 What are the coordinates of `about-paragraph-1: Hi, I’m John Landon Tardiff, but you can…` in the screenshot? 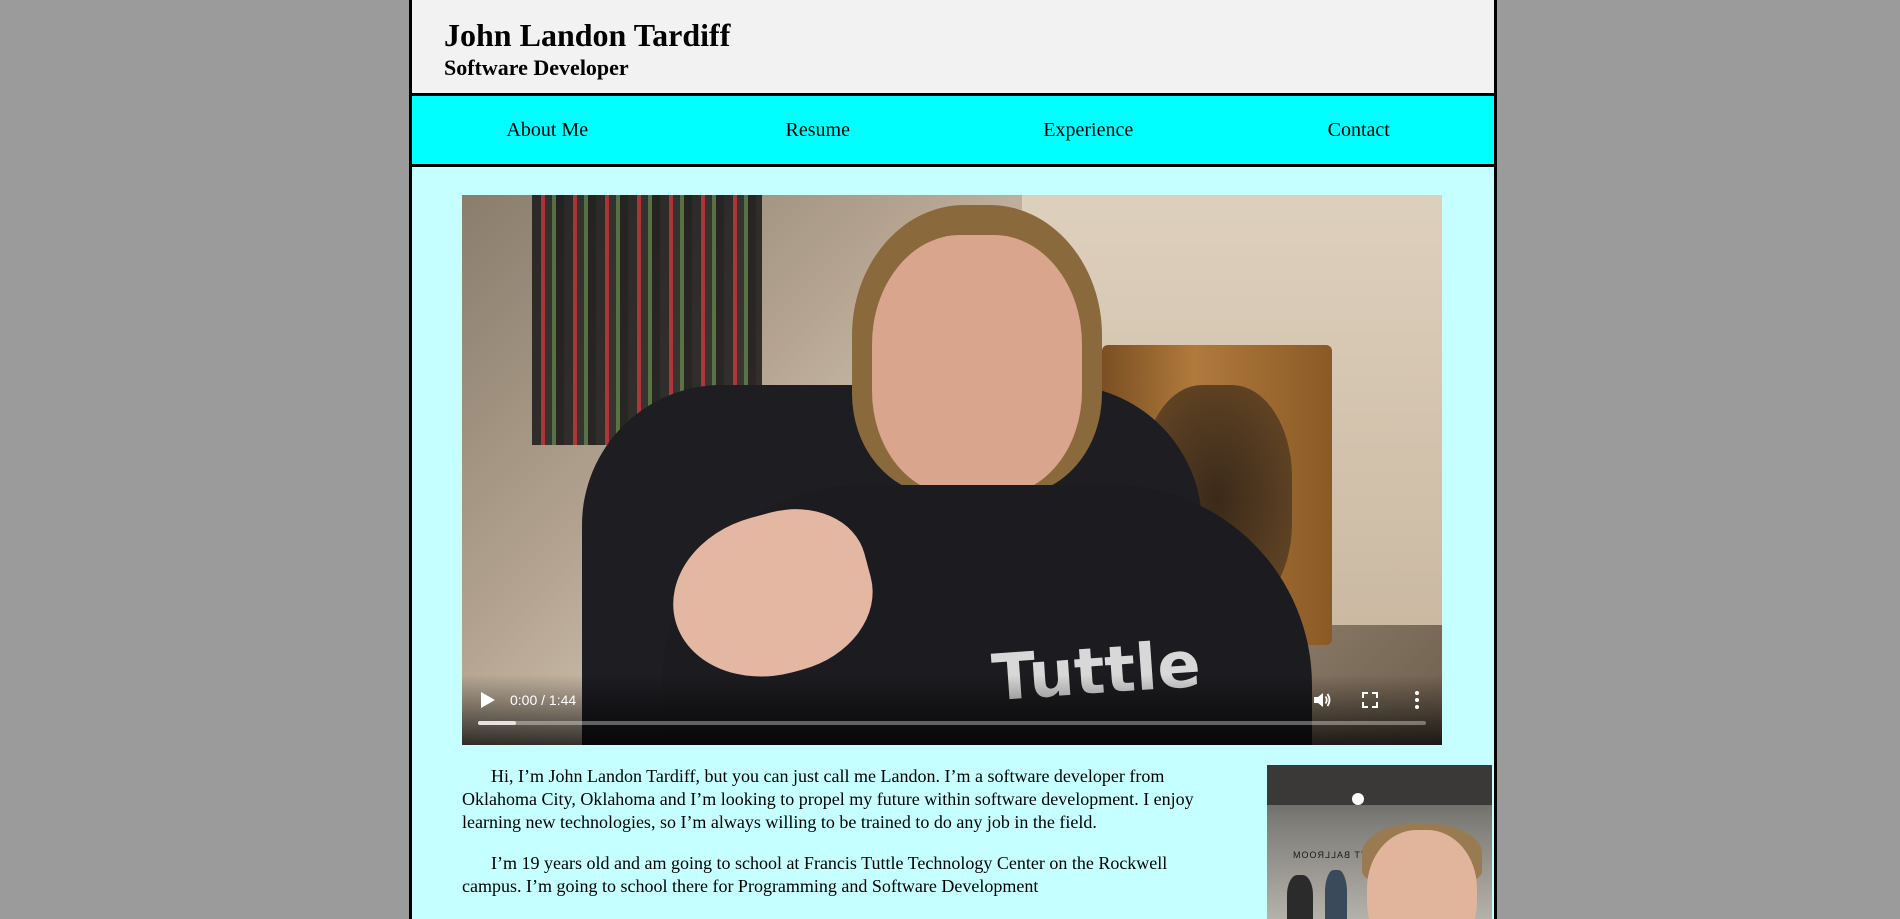 It's located at (828, 799).